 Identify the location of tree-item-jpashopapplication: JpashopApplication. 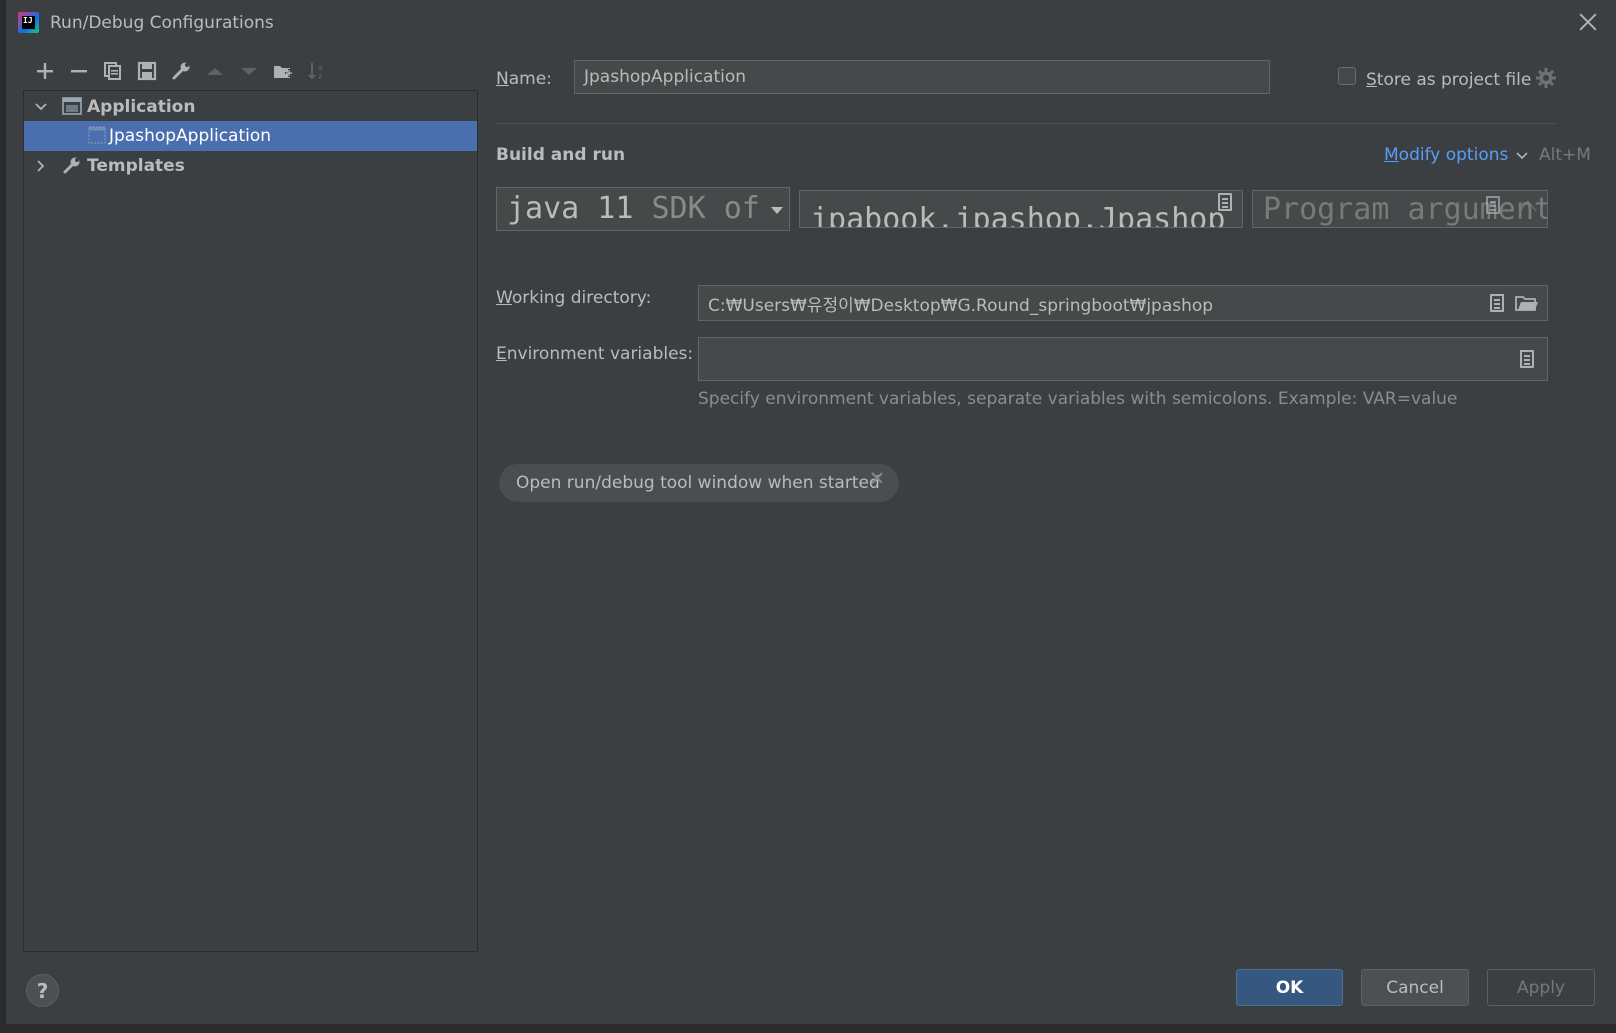
(250, 136).